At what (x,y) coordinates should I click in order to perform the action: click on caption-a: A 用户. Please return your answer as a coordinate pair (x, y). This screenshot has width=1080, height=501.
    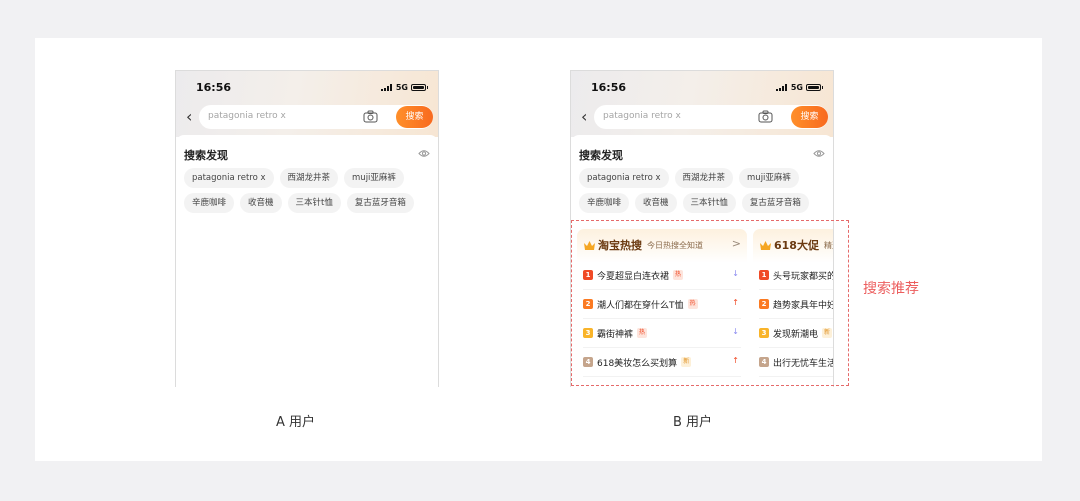
    Looking at the image, I should click on (296, 422).